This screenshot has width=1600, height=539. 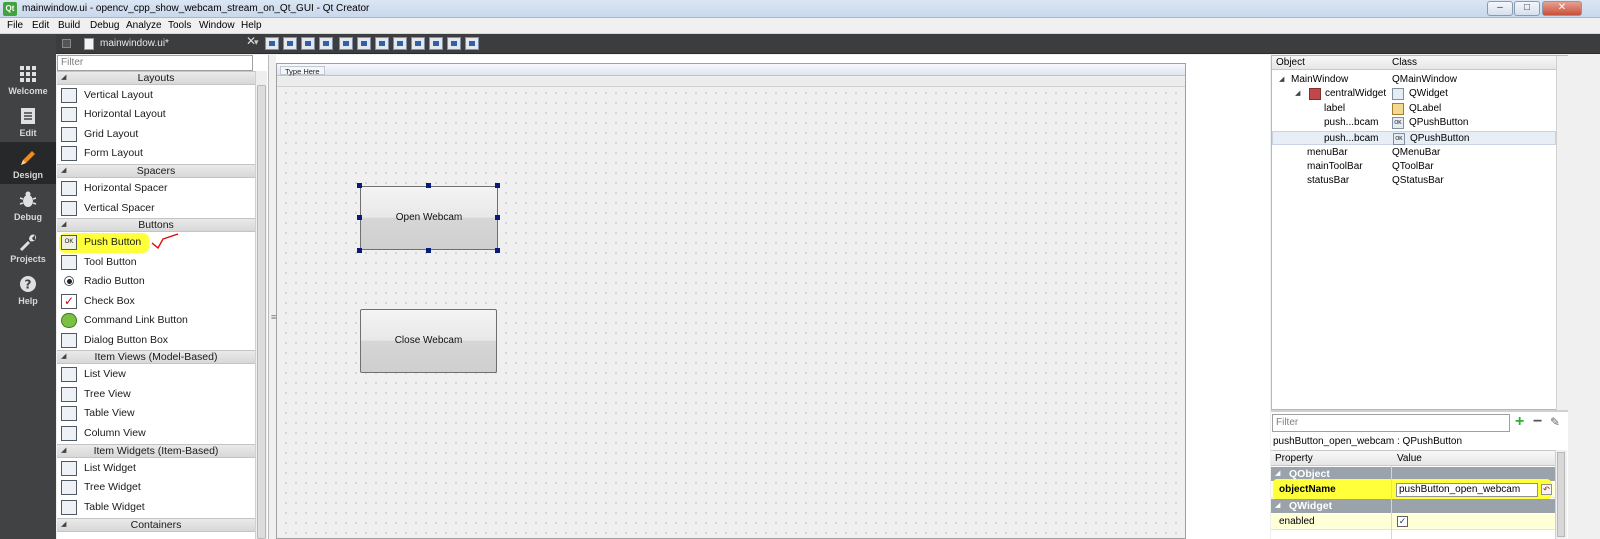 I want to click on menu-help: Help, so click(x=251, y=25).